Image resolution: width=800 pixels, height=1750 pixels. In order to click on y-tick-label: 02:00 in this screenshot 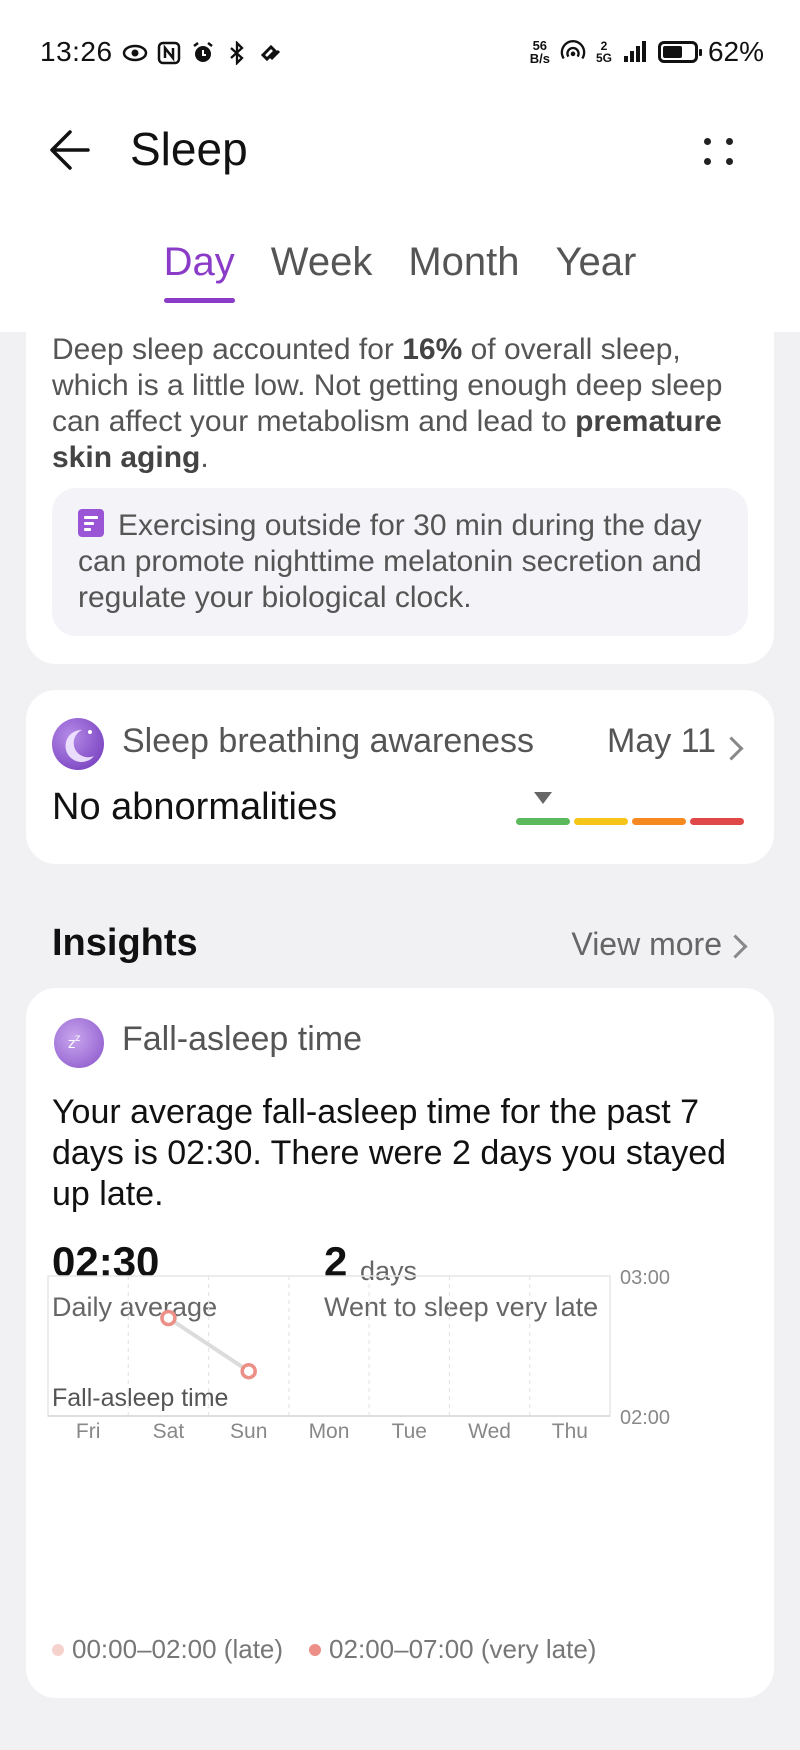, I will do `click(645, 1418)`.